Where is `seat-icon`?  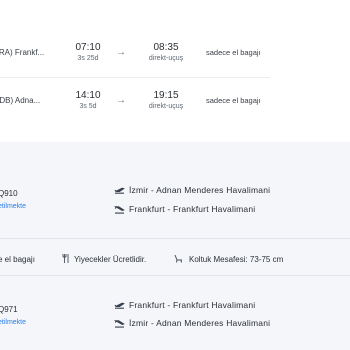 seat-icon is located at coordinates (178, 259).